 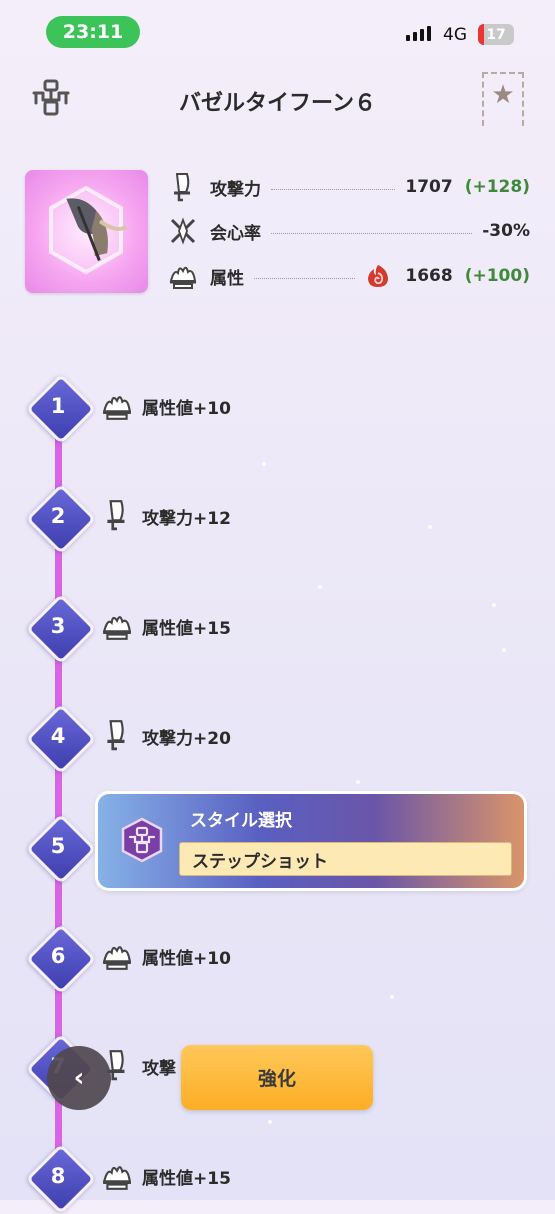 I want to click on step-label: 攻撃力+20, so click(x=186, y=739).